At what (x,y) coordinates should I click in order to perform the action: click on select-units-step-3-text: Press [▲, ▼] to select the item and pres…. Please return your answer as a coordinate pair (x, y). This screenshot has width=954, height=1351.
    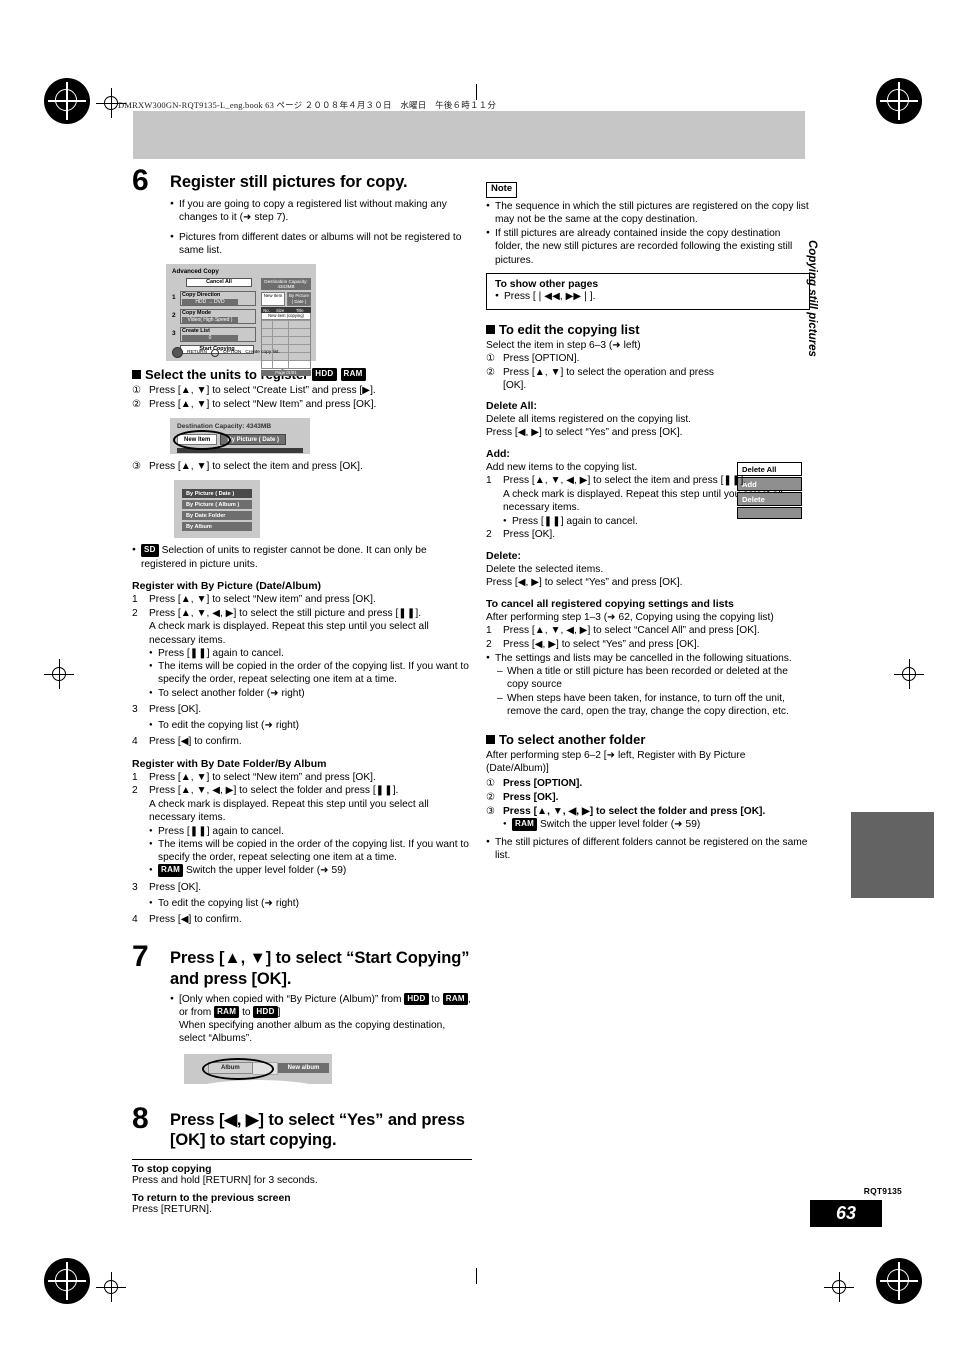
    Looking at the image, I should click on (256, 467).